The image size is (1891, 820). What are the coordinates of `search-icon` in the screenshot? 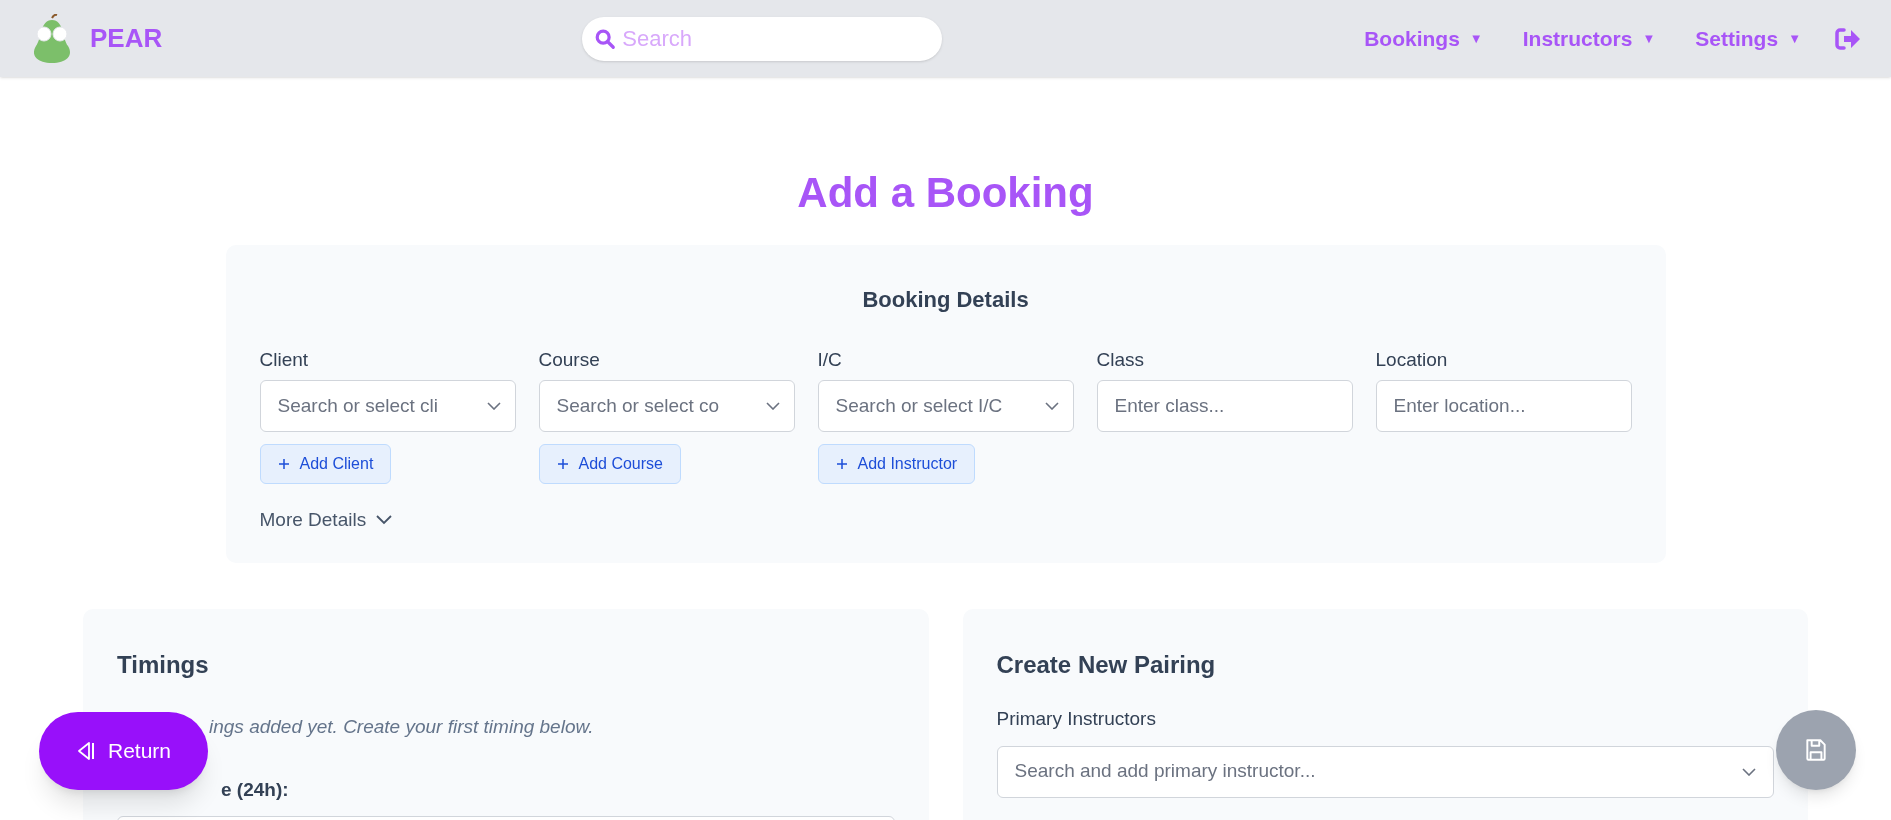 It's located at (605, 38).